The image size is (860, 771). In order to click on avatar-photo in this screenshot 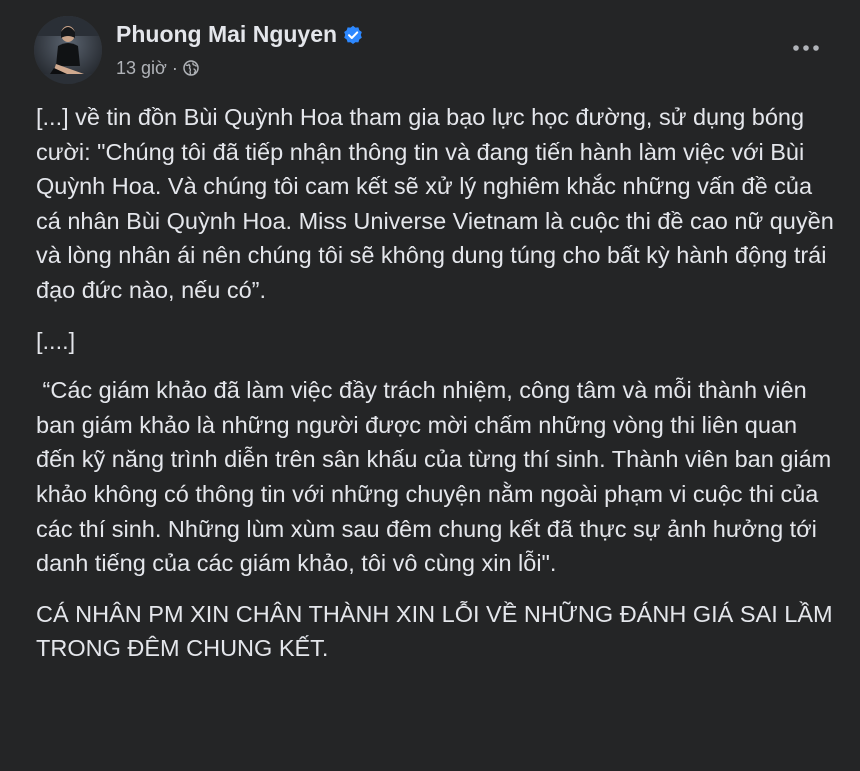, I will do `click(68, 50)`.